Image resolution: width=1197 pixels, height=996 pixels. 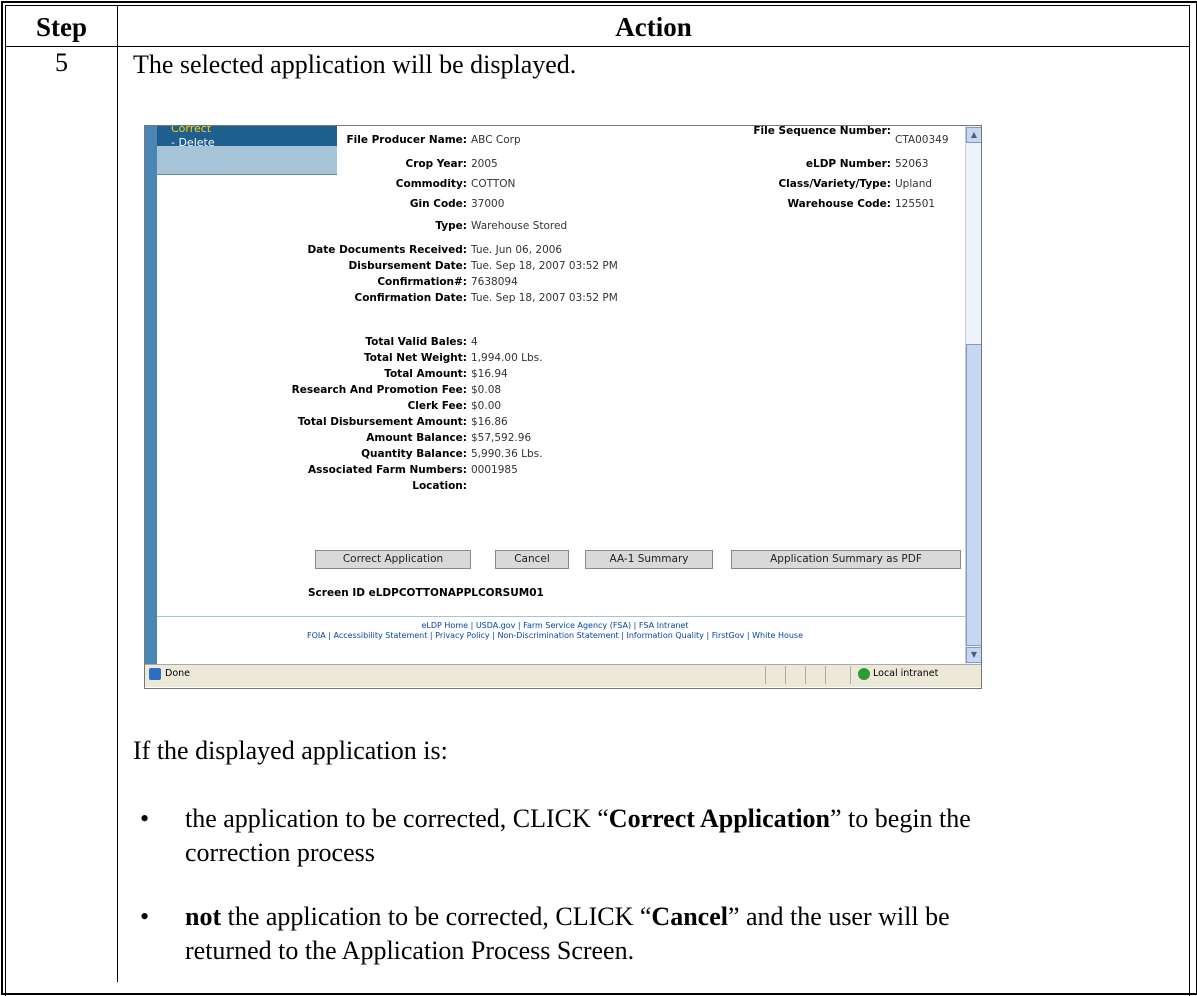 I want to click on field-label: Amount Balance:, so click(x=416, y=438).